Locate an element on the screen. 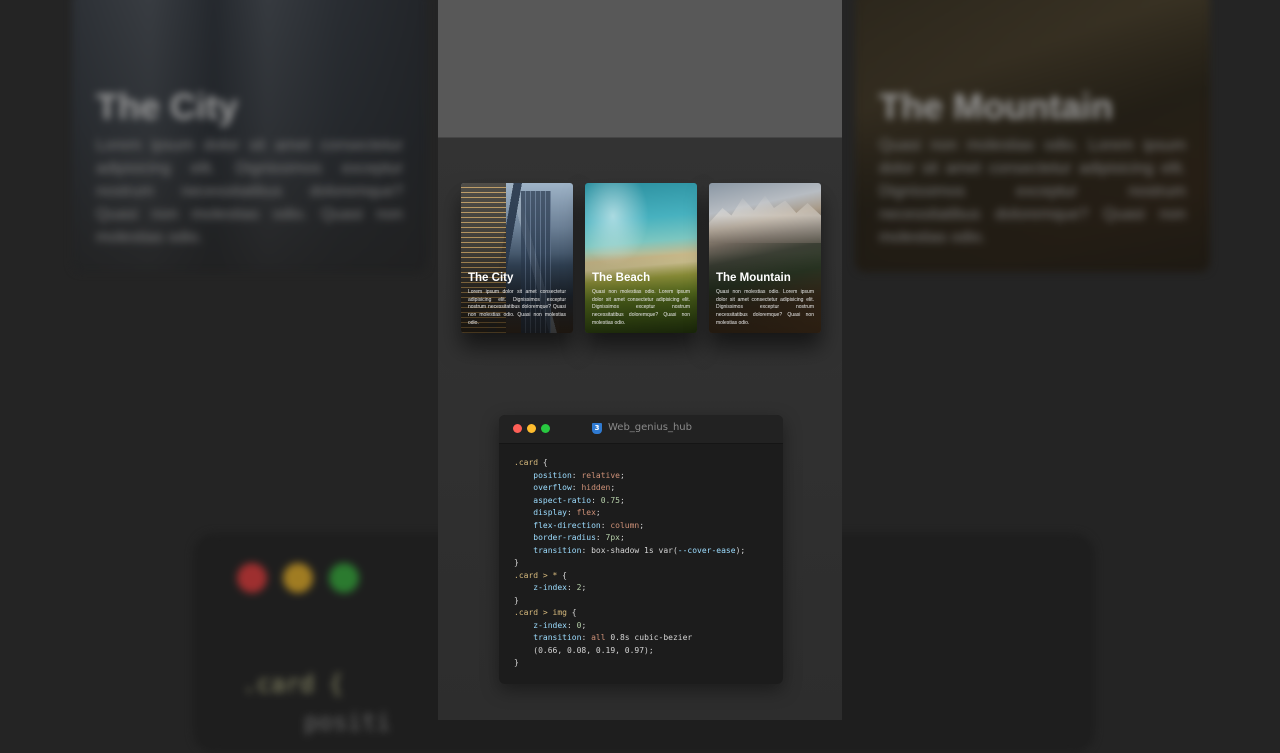 The height and width of the screenshot is (753, 1280). code-line: .card > img { is located at coordinates (629, 613).